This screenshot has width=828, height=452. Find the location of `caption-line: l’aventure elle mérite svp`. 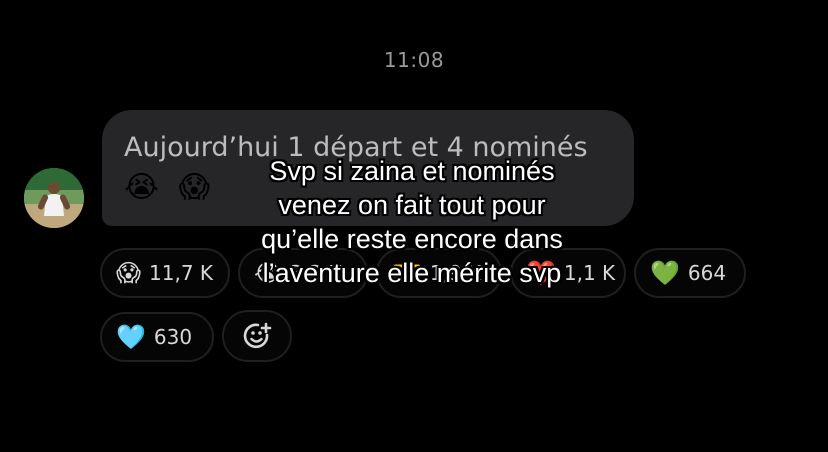

caption-line: l’aventure elle mérite svp is located at coordinates (412, 273).